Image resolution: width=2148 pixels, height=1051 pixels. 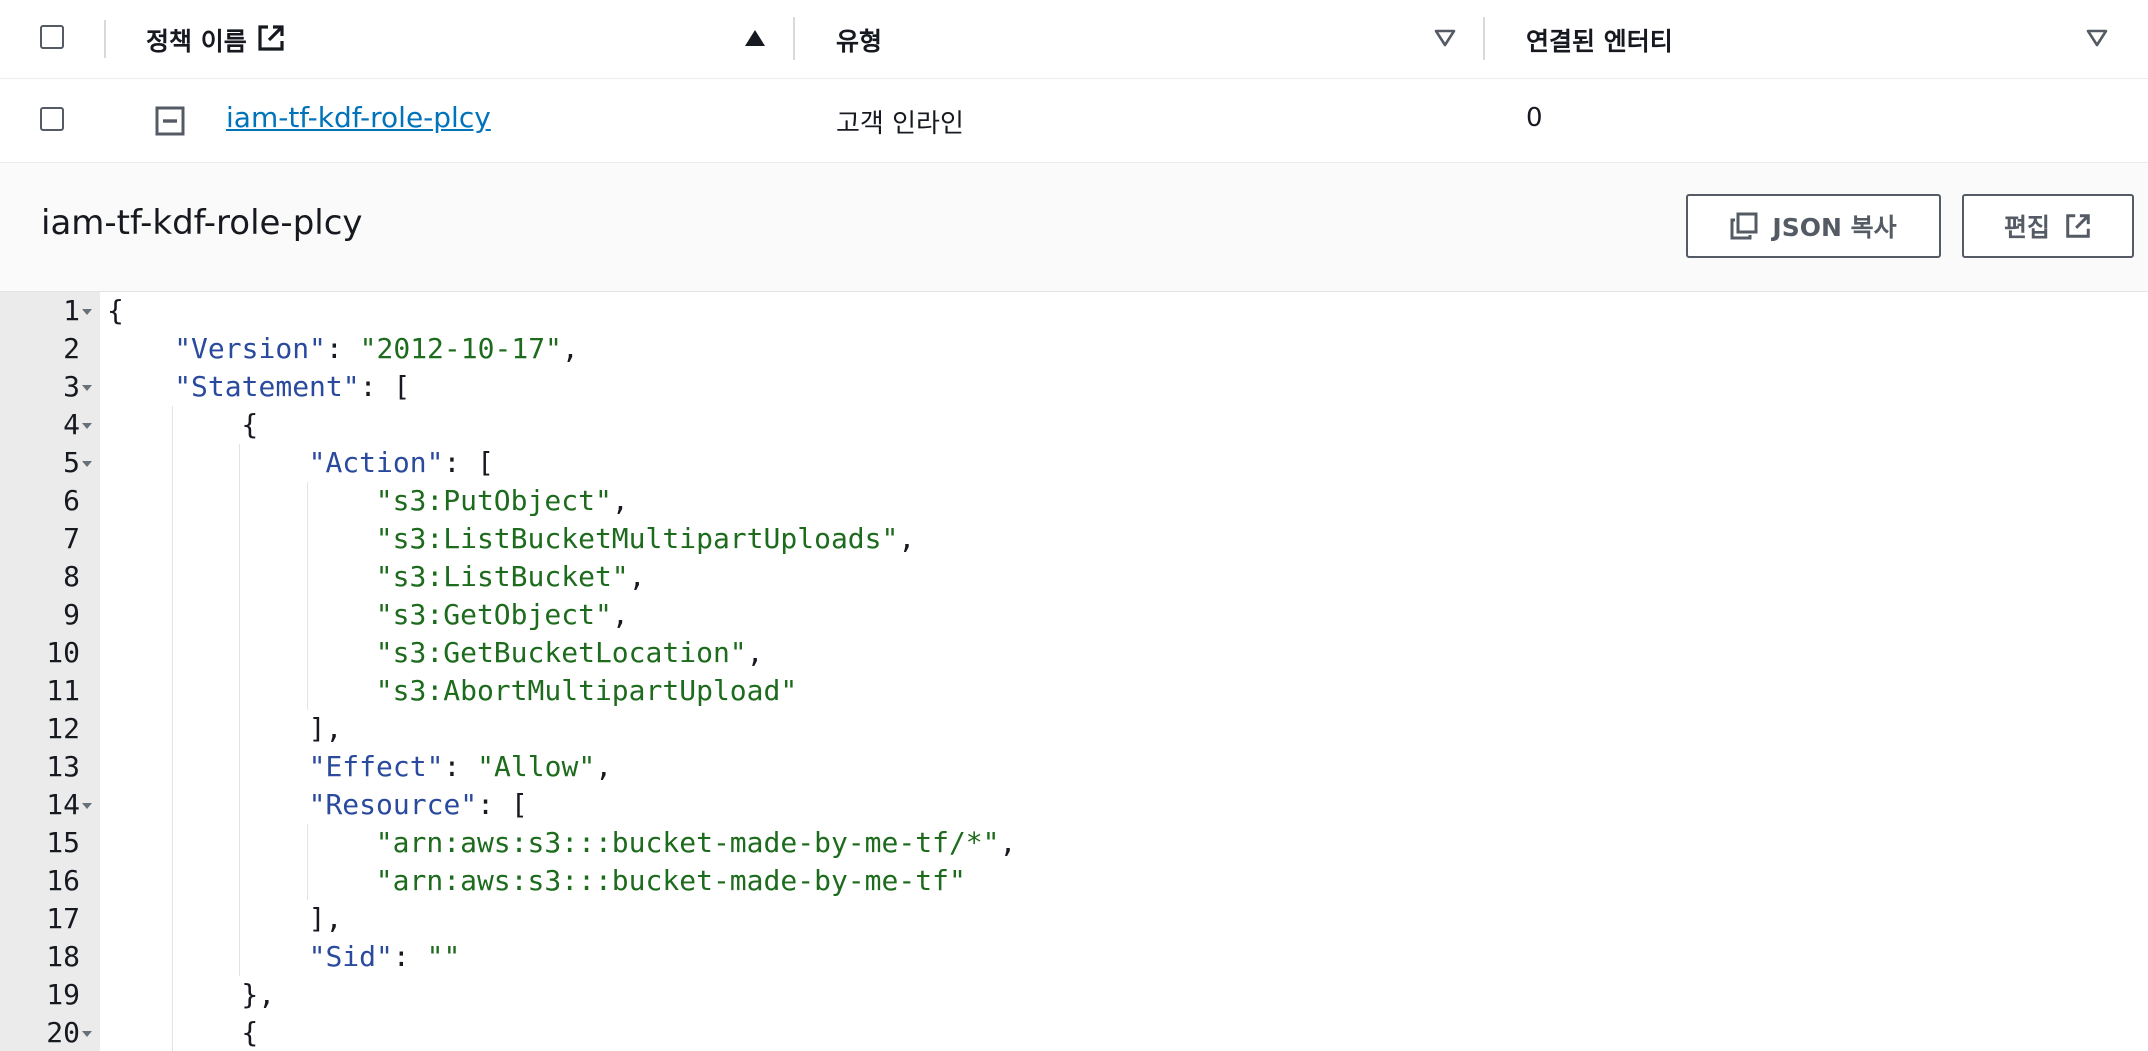 I want to click on json-string: "Allow", so click(x=536, y=766).